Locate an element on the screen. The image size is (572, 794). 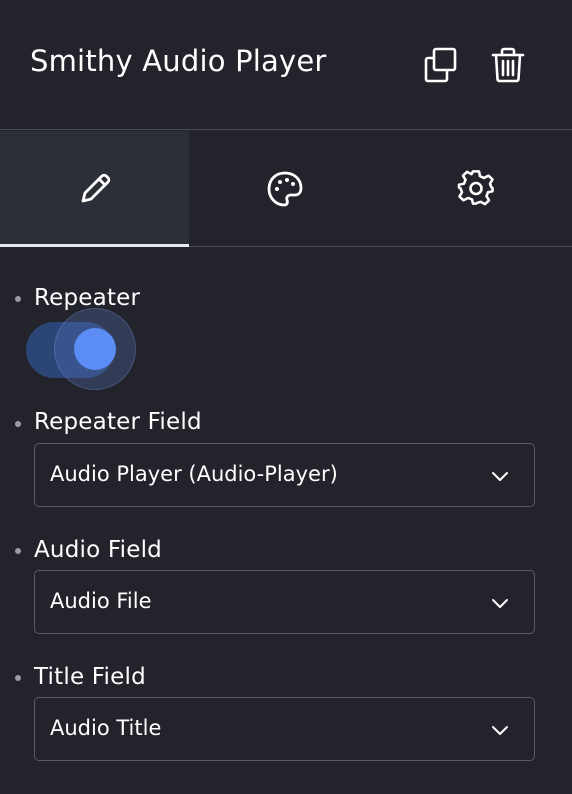
title-field-select: Audio Title is located at coordinates (284, 729).